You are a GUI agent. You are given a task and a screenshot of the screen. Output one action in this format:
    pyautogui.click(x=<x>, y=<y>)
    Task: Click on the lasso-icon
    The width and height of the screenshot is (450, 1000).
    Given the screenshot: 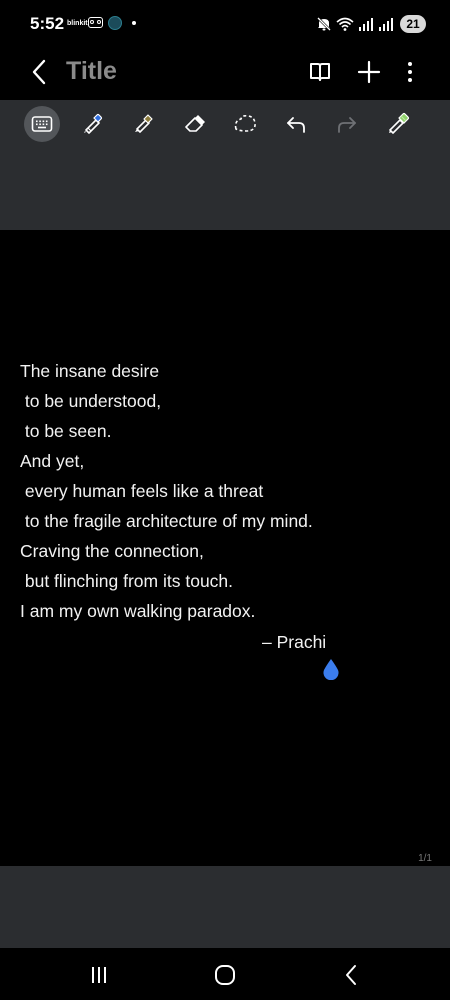 What is the action you would take?
    pyautogui.click(x=245, y=123)
    